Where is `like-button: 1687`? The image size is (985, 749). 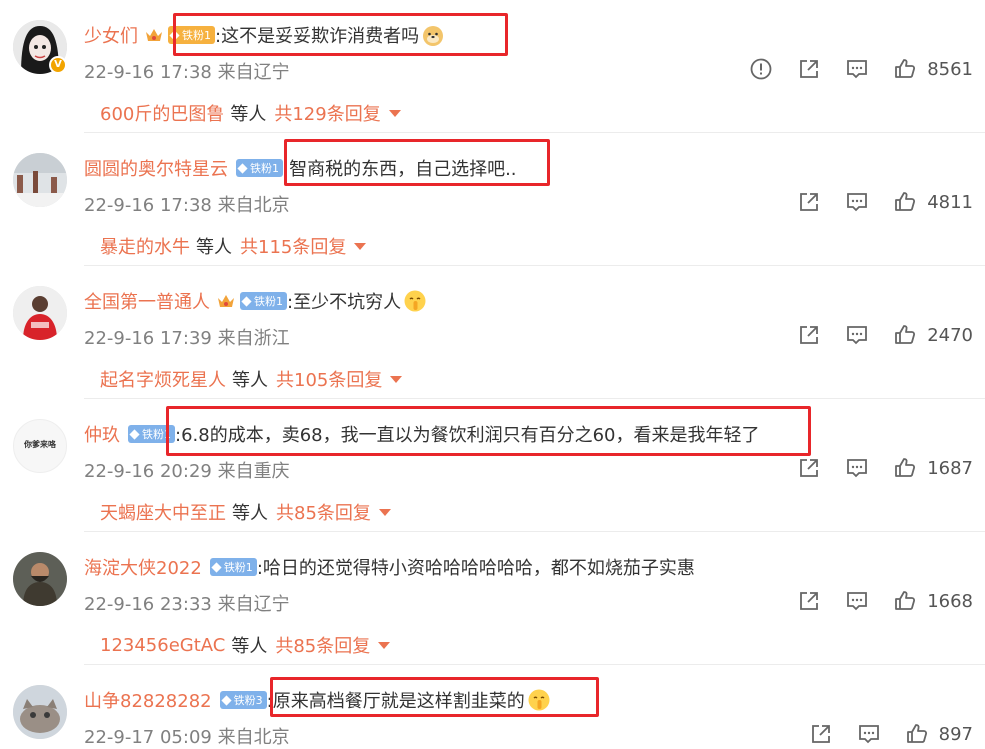
like-button: 1687 is located at coordinates (933, 468).